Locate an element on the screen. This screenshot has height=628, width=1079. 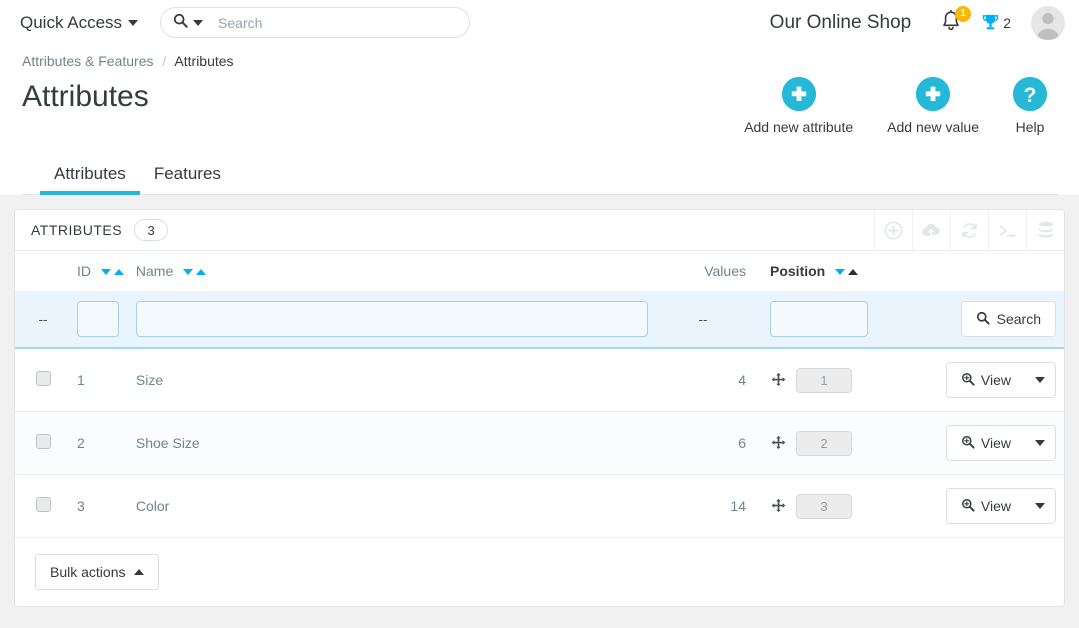
add-new-attribute-label: Add new attribute is located at coordinates (799, 127).